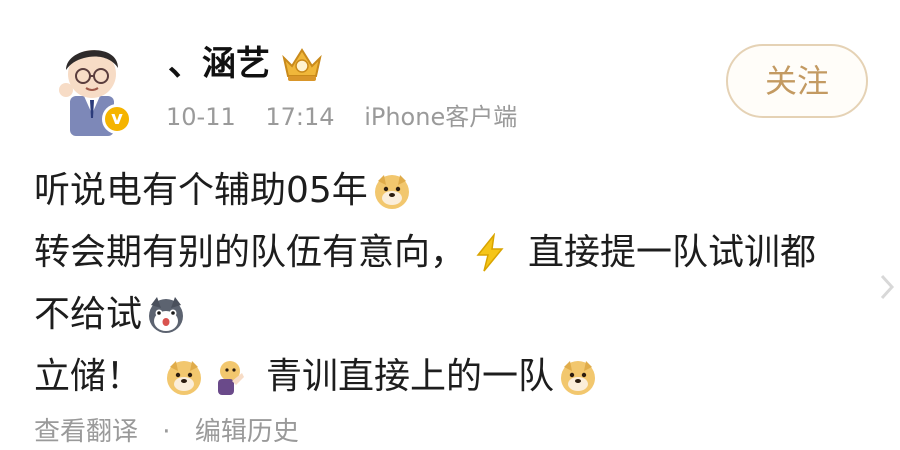 The height and width of the screenshot is (450, 900). Describe the element at coordinates (797, 81) in the screenshot. I see `follow-button: 关注` at that location.